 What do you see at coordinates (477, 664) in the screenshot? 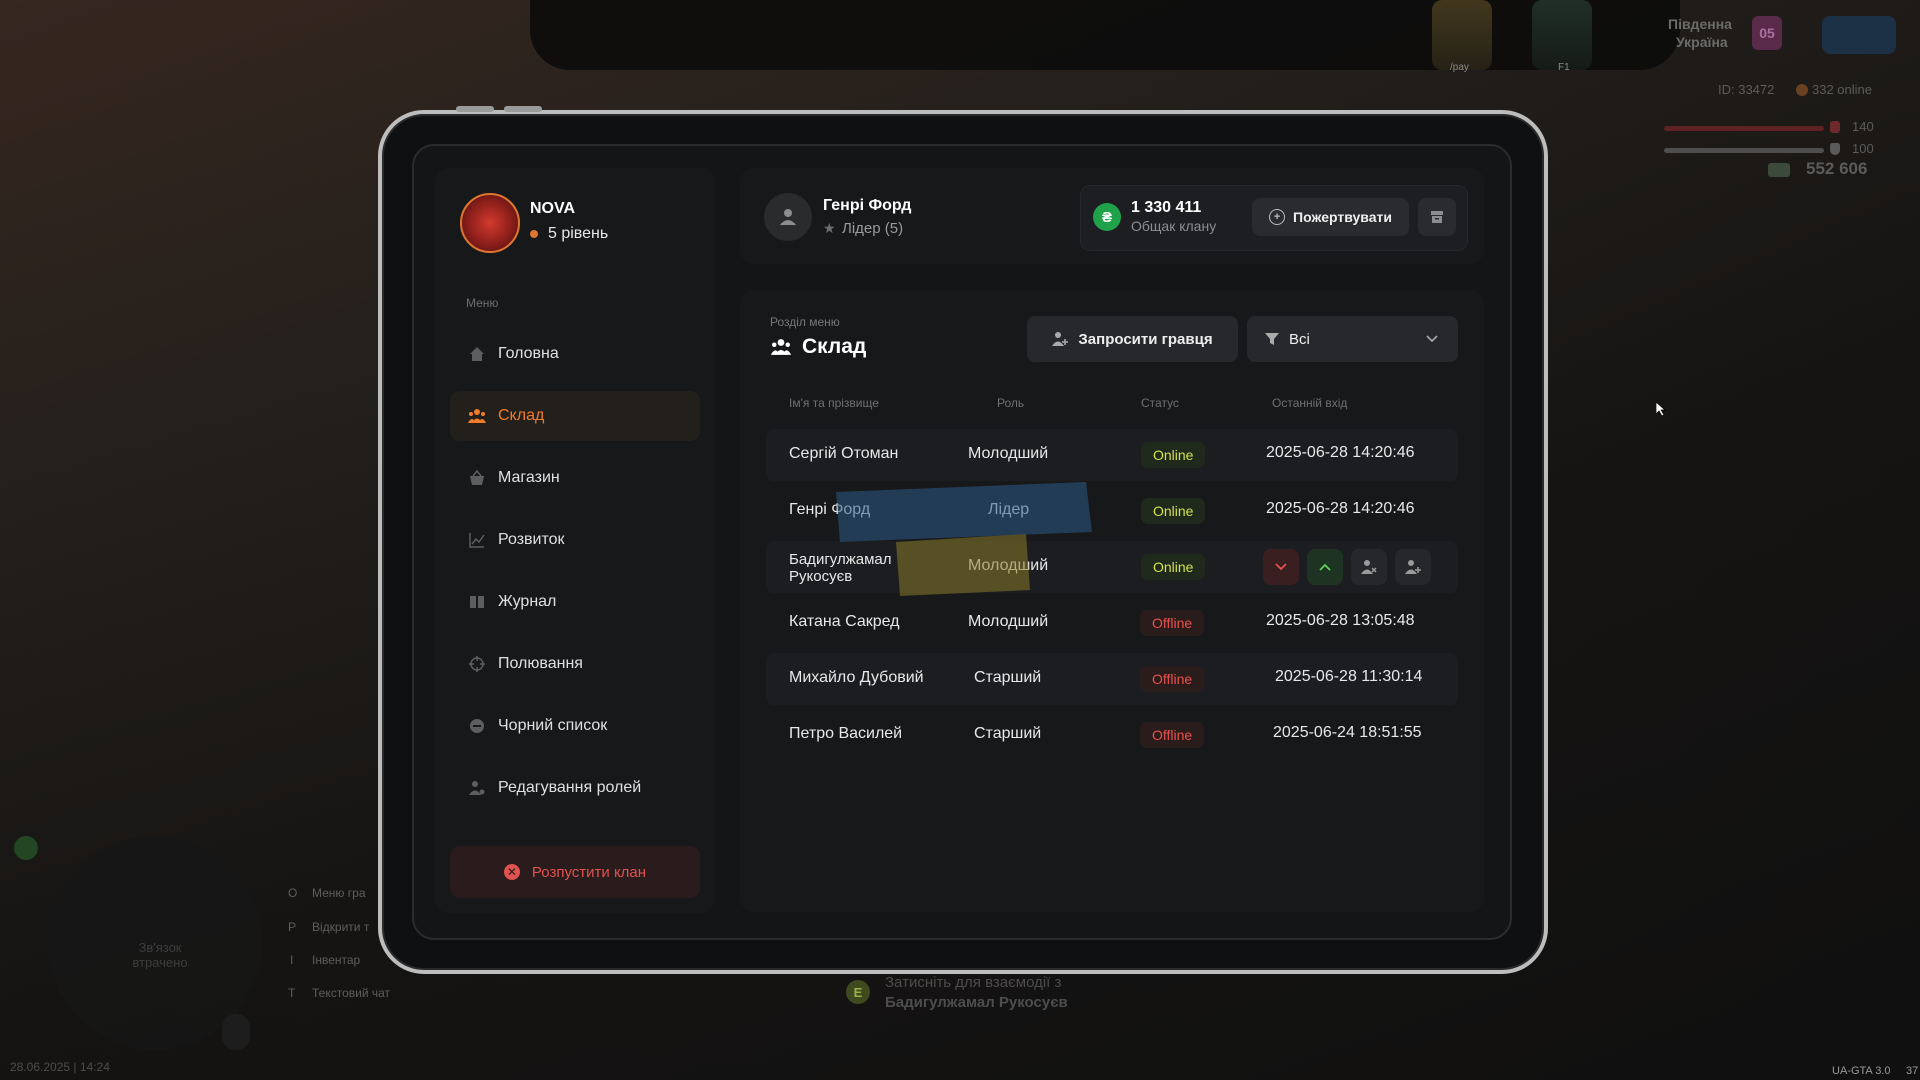
I see `crosshair-icon` at bounding box center [477, 664].